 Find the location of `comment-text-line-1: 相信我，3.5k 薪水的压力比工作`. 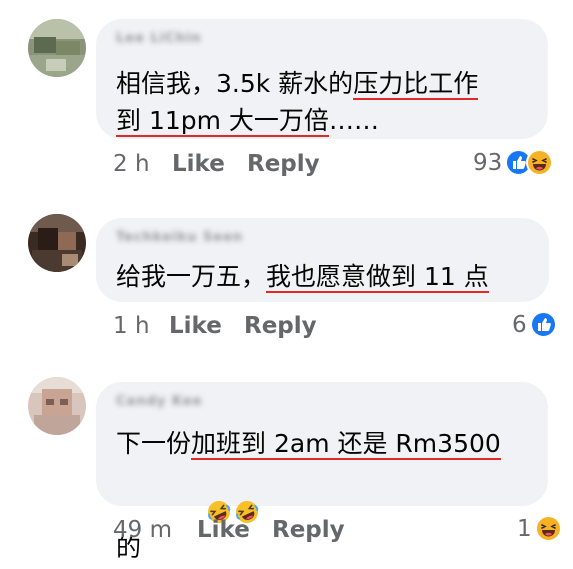

comment-text-line-1: 相信我，3.5k 薪水的压力比工作 is located at coordinates (297, 83).